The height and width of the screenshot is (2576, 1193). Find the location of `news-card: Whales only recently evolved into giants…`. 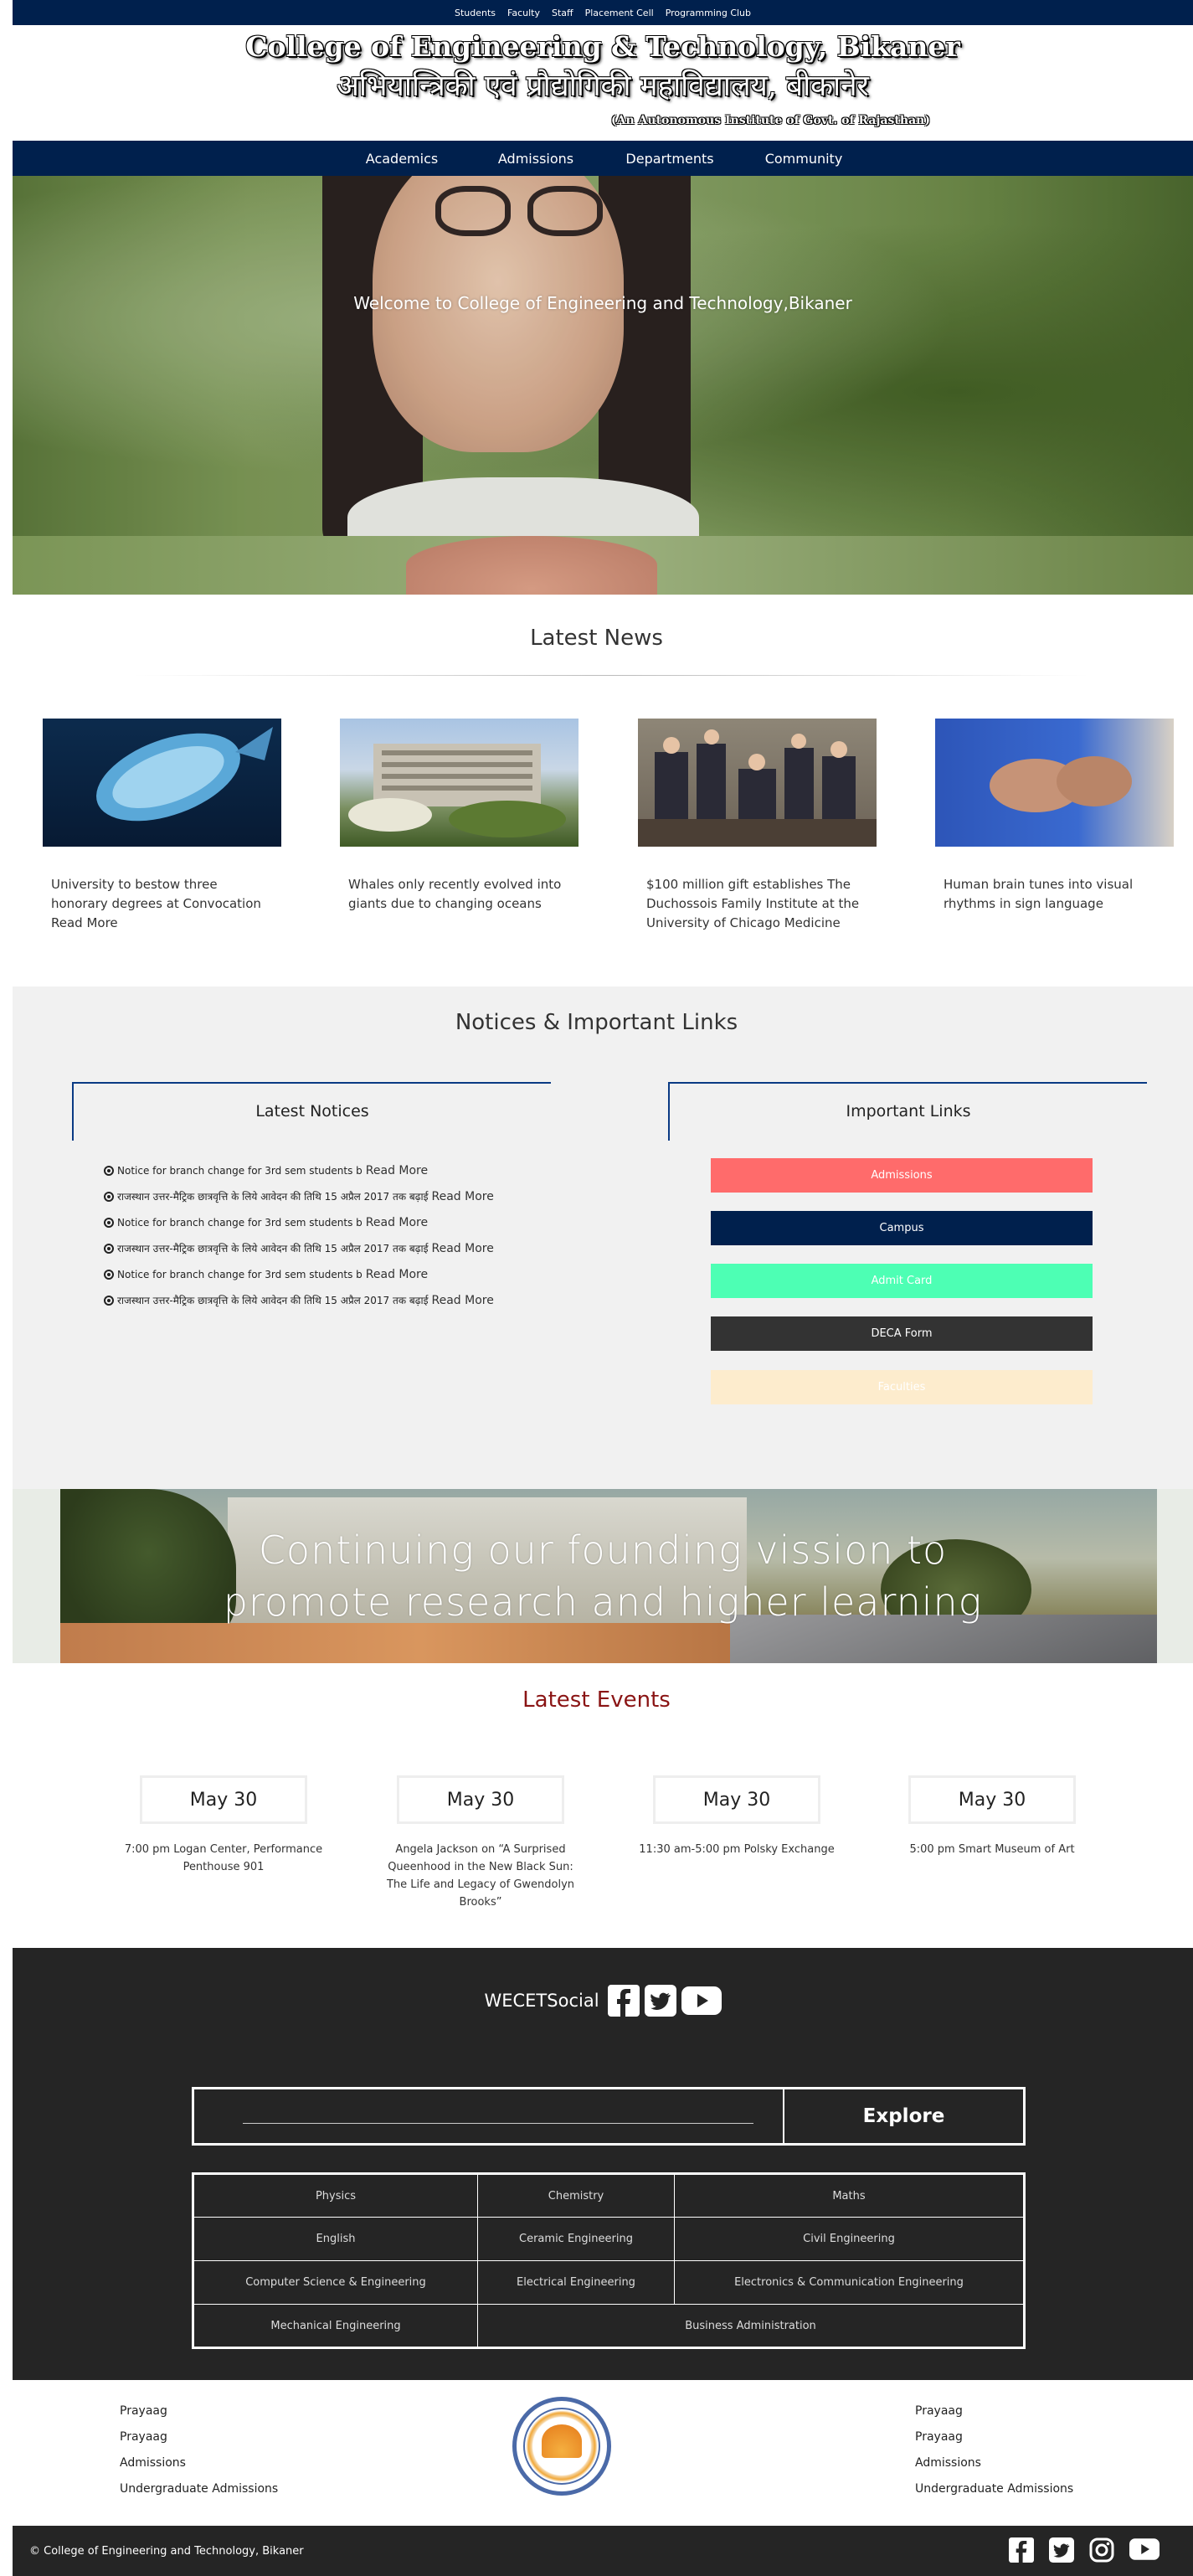

news-card: Whales only recently evolved into giants… is located at coordinates (459, 816).